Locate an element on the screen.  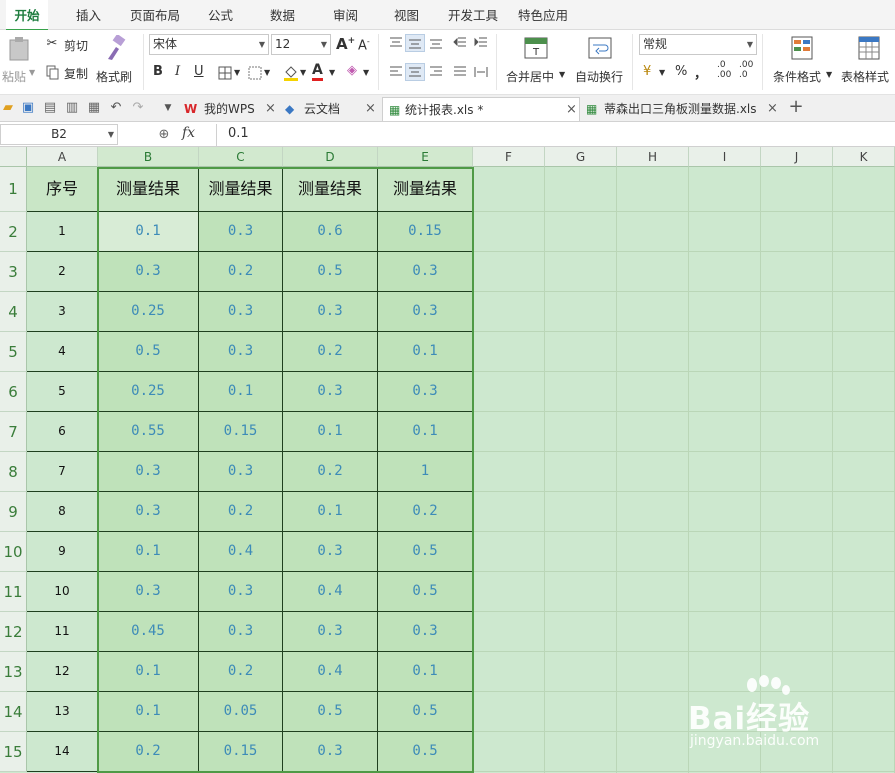
row-header-2: 2 is located at coordinates (13, 232).